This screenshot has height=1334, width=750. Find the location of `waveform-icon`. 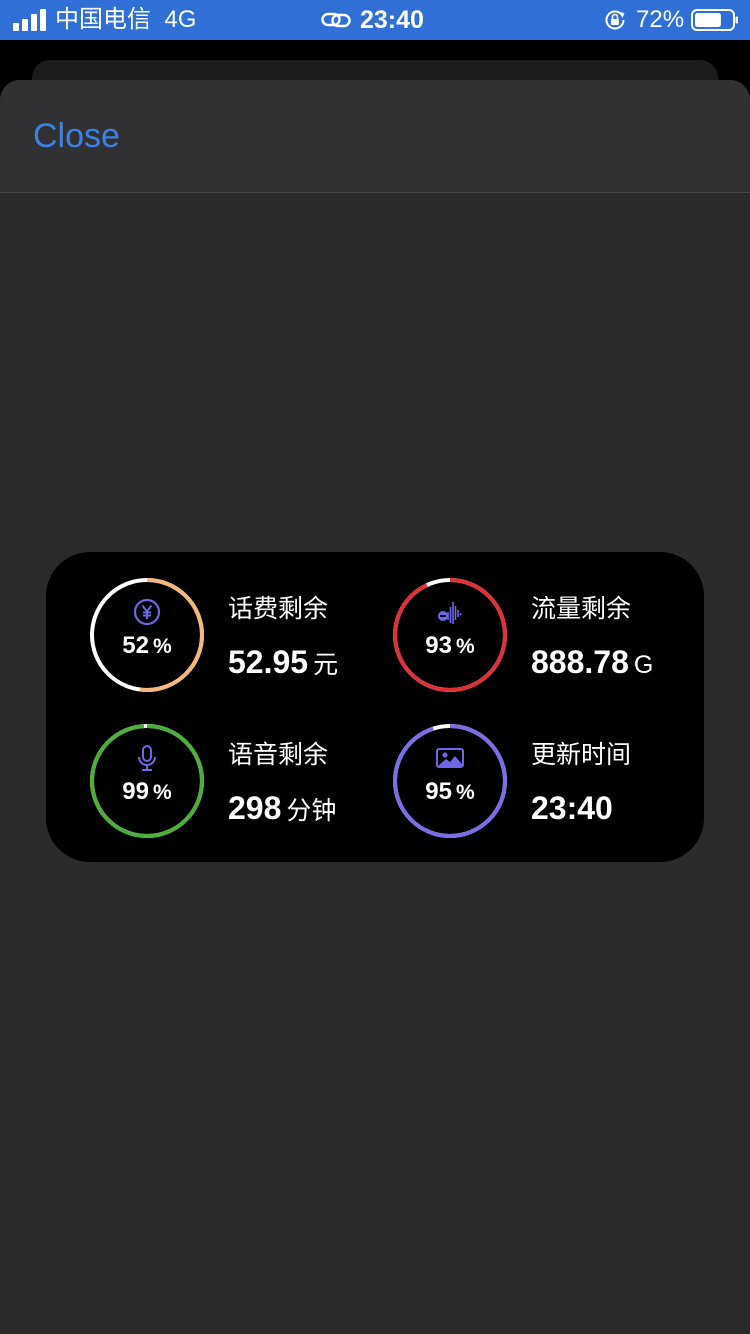

waveform-icon is located at coordinates (450, 613).